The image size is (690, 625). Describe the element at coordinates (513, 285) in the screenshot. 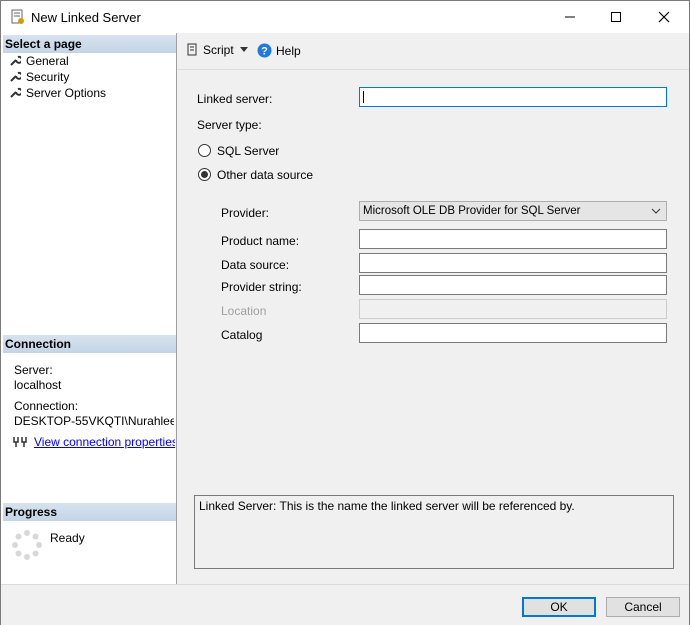

I see `provider-string-input` at that location.